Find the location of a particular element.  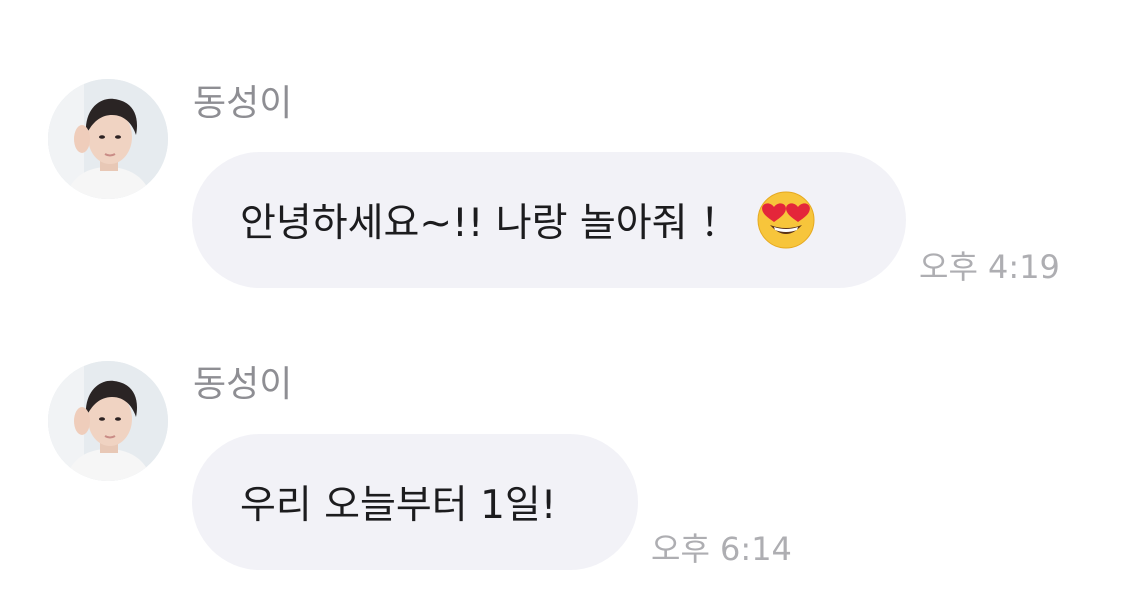

sender-name: 동성이 is located at coordinates (243, 384).